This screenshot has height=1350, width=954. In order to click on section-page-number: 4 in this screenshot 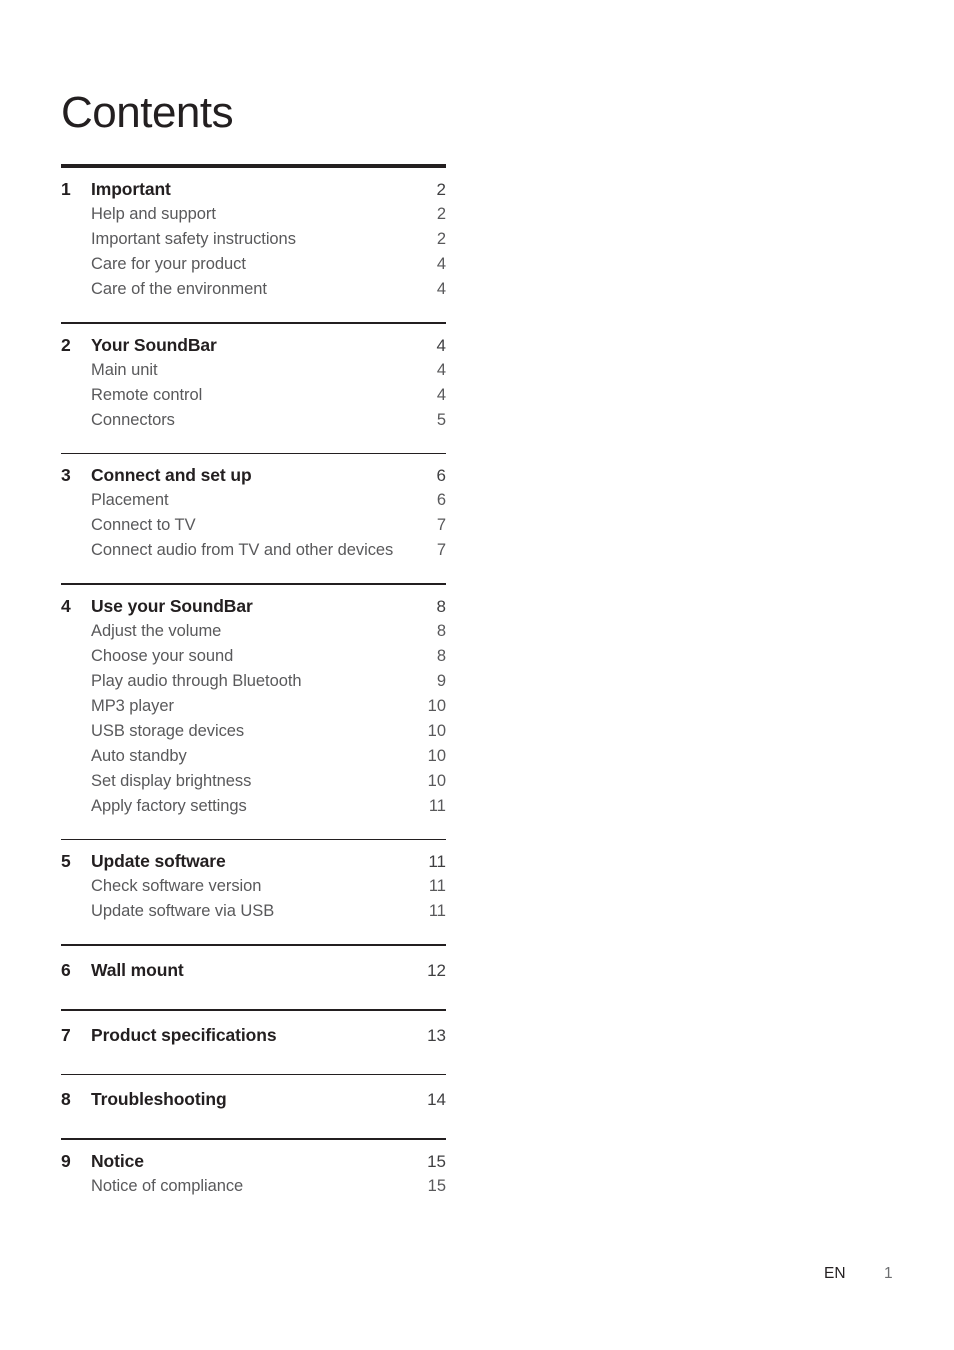, I will do `click(441, 345)`.